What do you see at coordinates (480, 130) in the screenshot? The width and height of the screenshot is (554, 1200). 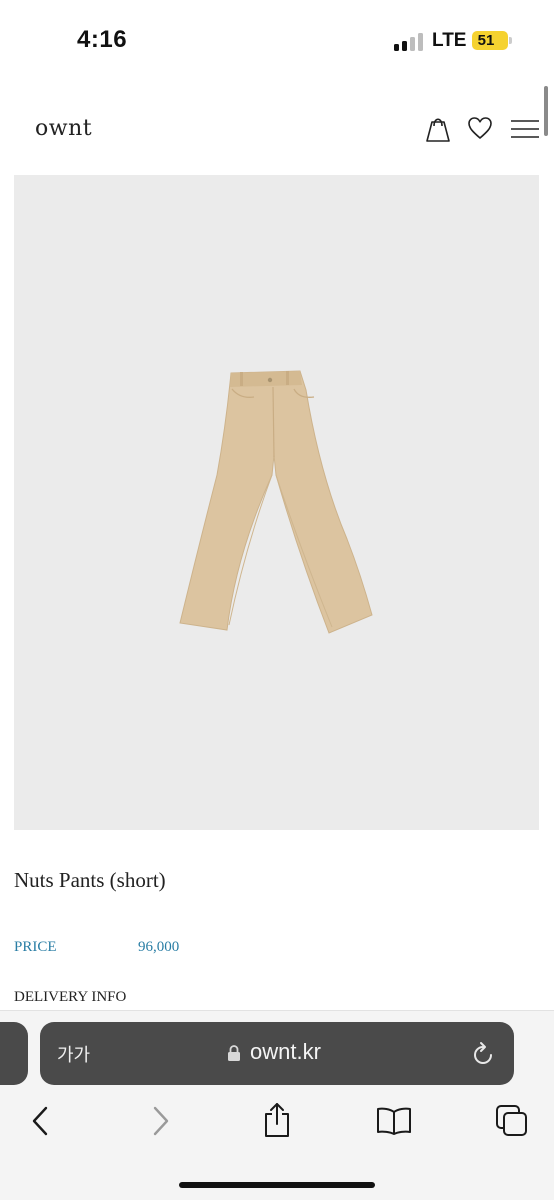 I see `heart-icon` at bounding box center [480, 130].